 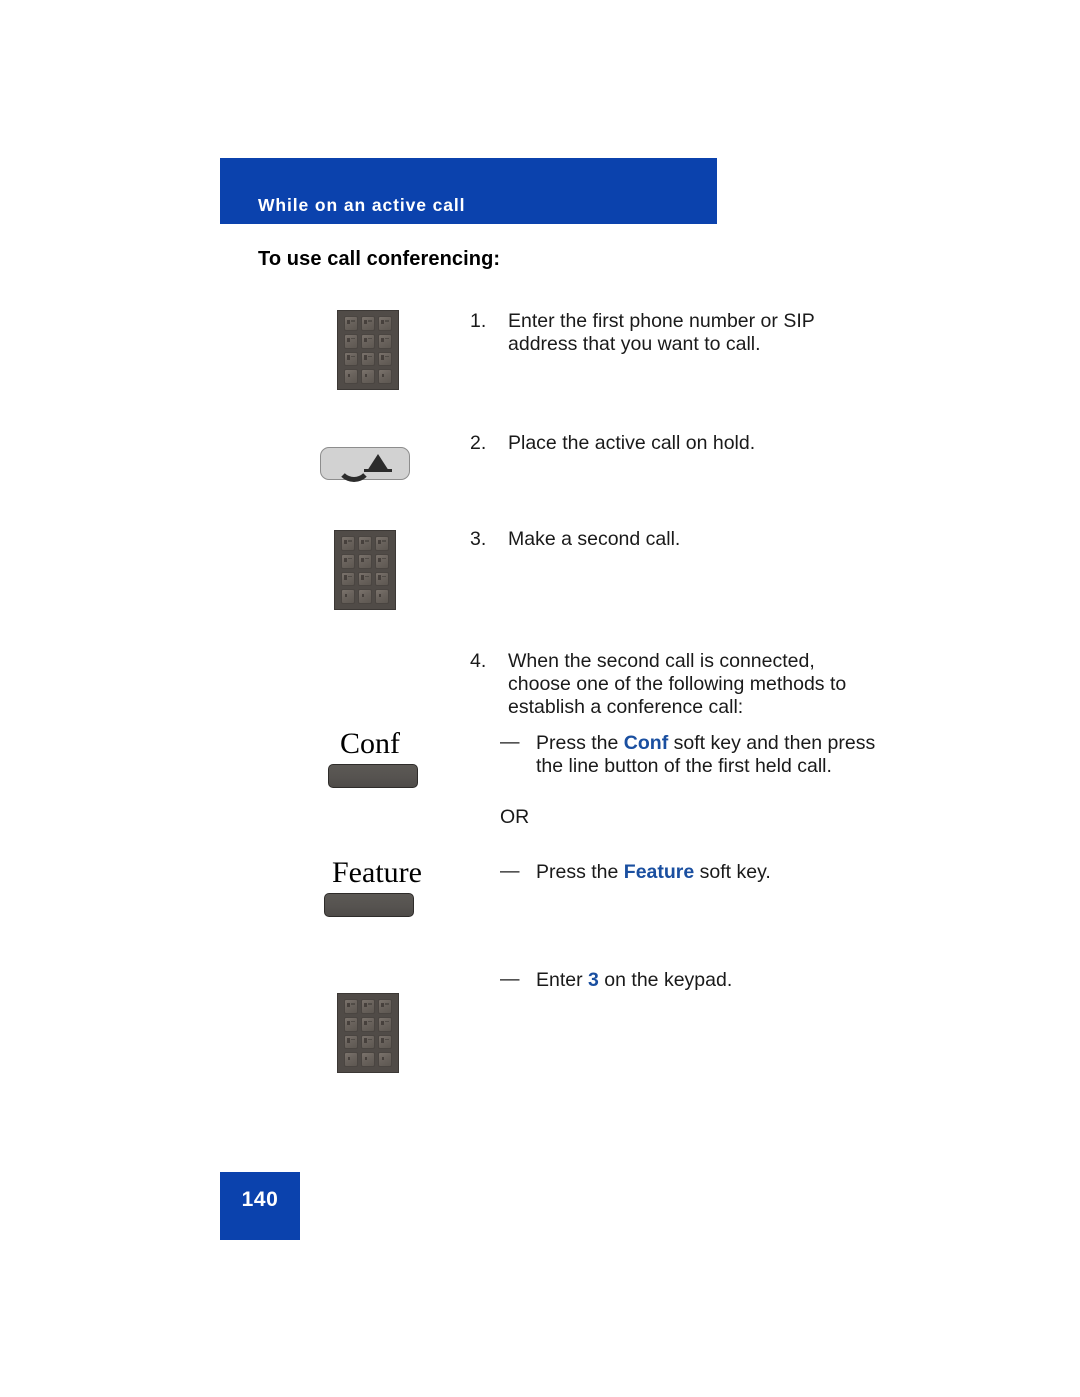 I want to click on conf-soft-key-button, so click(x=373, y=776).